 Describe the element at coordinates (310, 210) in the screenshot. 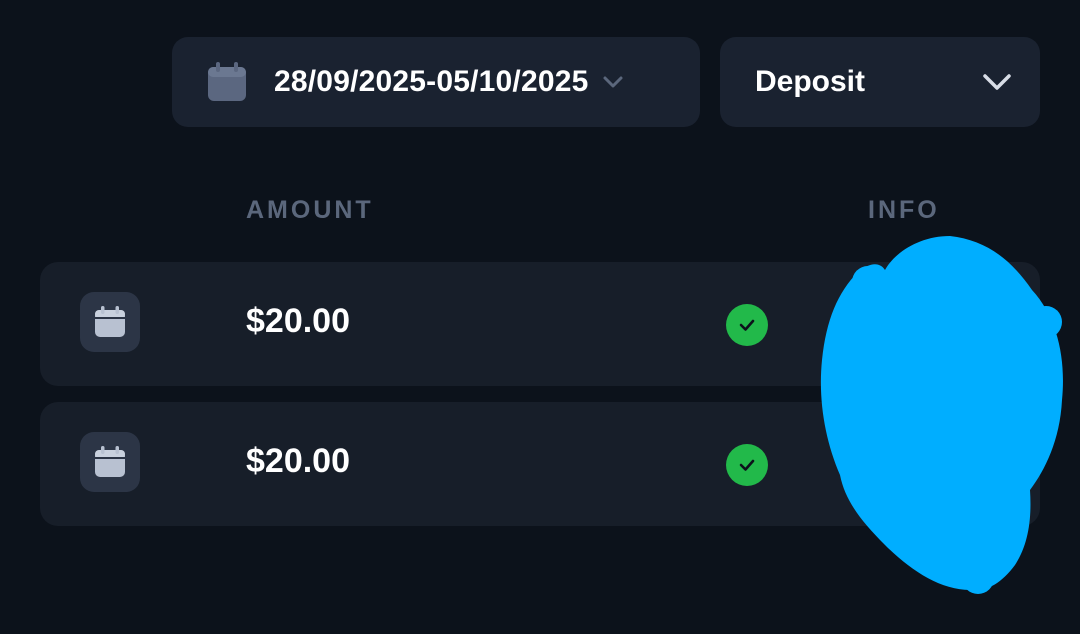

I see `column-header-amount: AMOUNT` at that location.